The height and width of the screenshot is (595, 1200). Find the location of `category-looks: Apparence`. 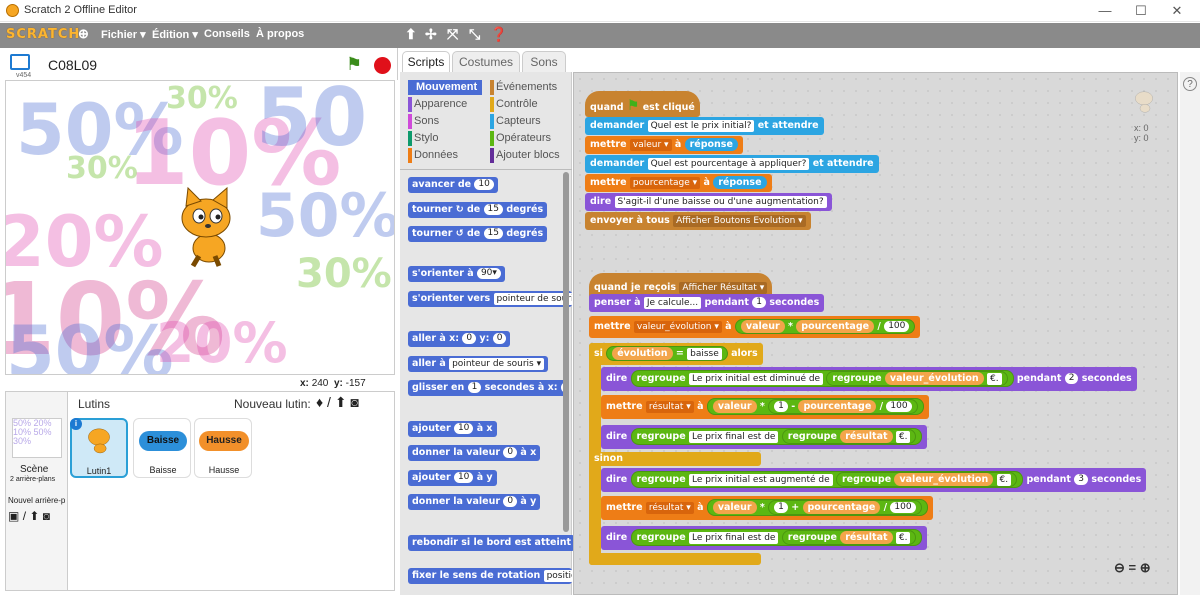

category-looks: Apparence is located at coordinates (437, 104).